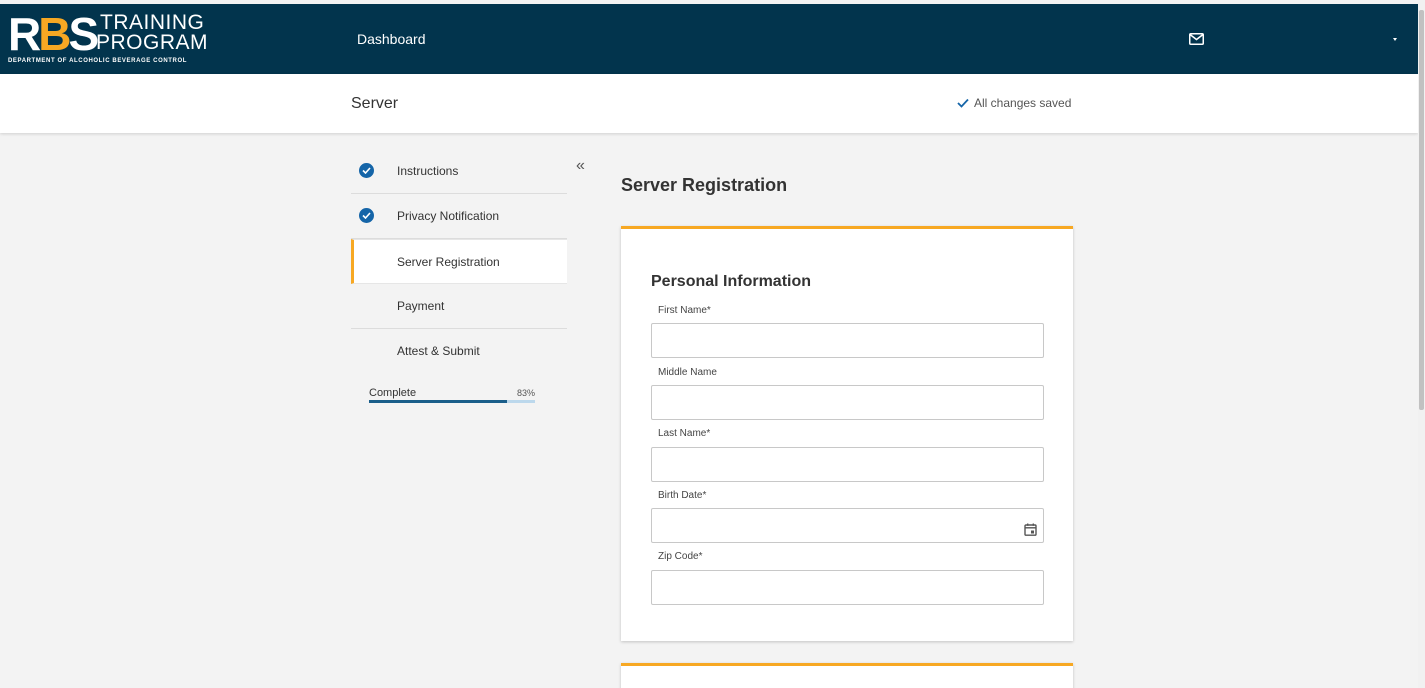  Describe the element at coordinates (459, 306) in the screenshot. I see `step-payment: Payment` at that location.